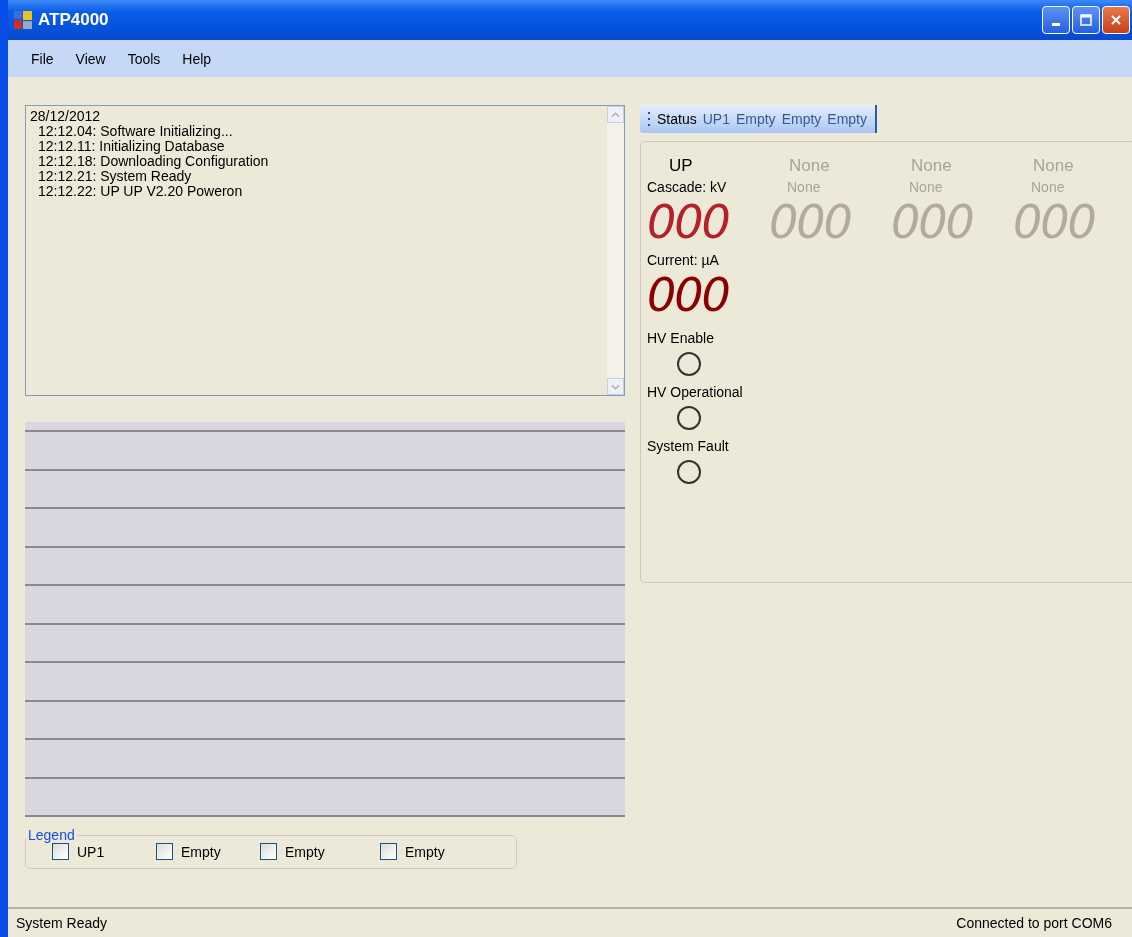 The width and height of the screenshot is (1132, 937). Describe the element at coordinates (688, 446) in the screenshot. I see `indicator-label: System Fault` at that location.